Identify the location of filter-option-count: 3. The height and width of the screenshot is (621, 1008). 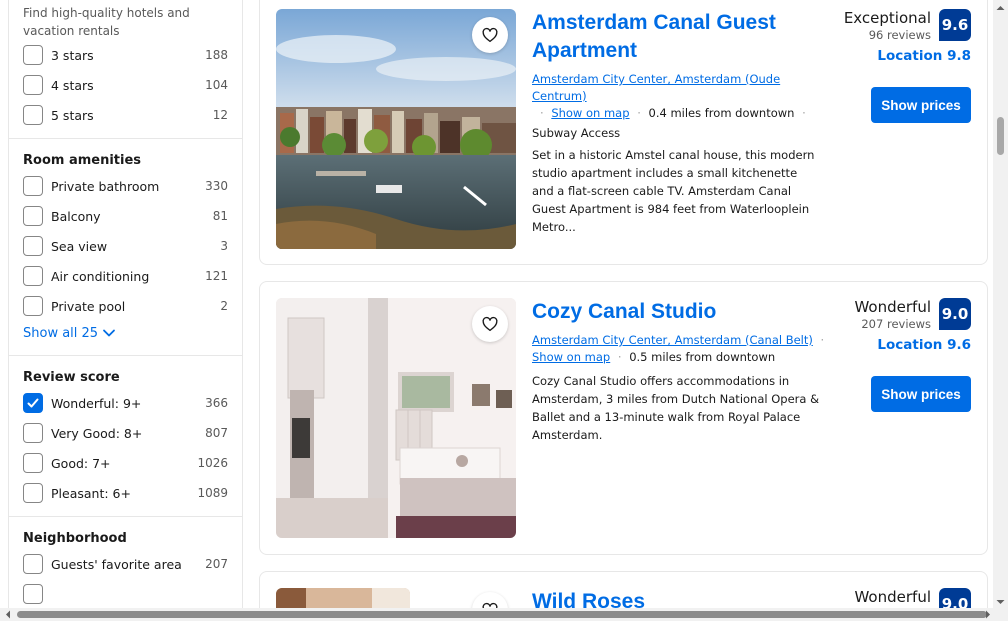
(224, 246).